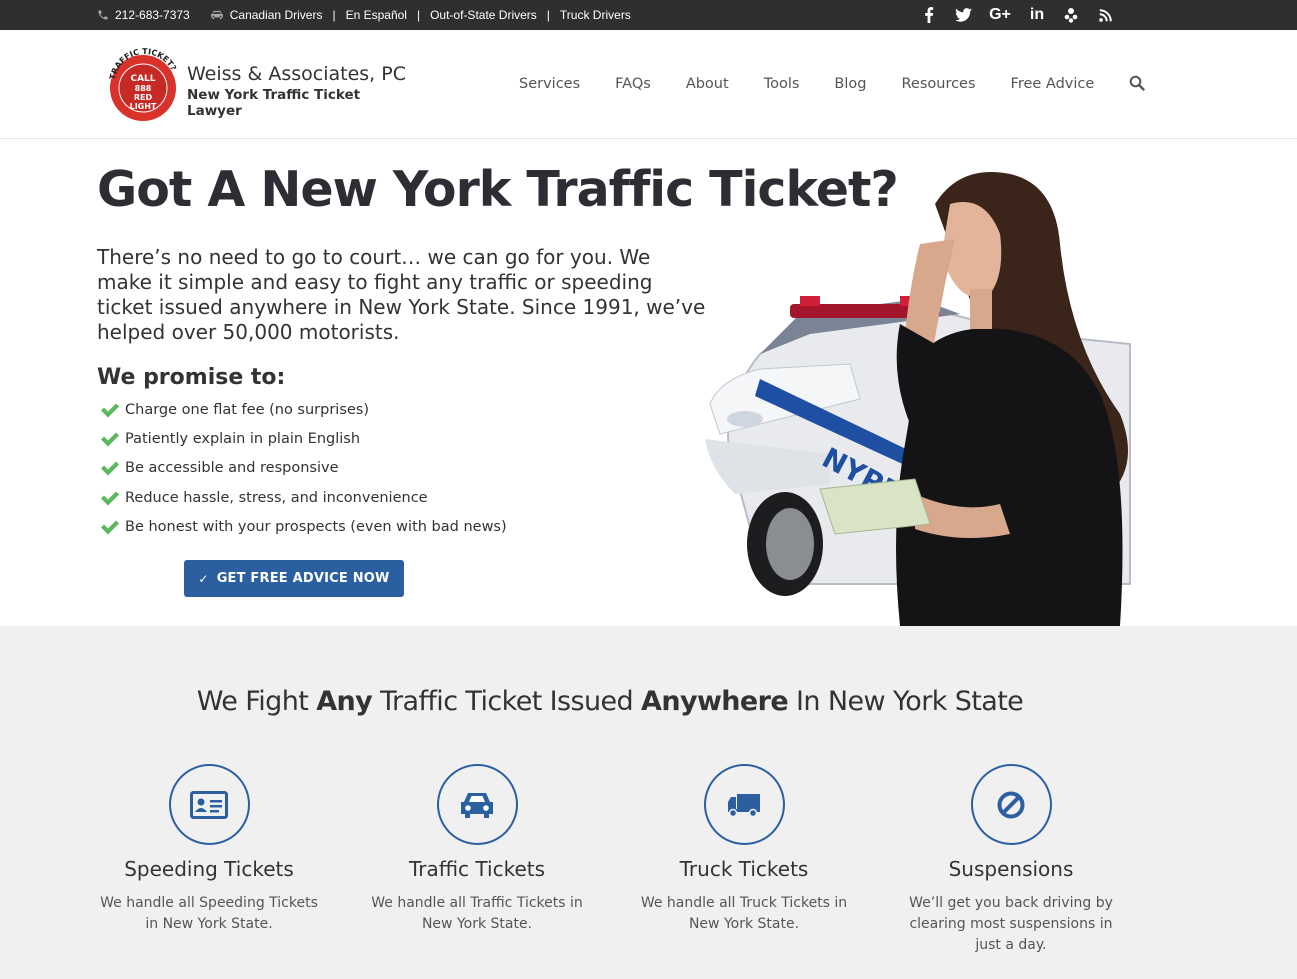 The width and height of the screenshot is (1297, 979). What do you see at coordinates (1037, 15) in the screenshot?
I see `linkedin-icon: in` at bounding box center [1037, 15].